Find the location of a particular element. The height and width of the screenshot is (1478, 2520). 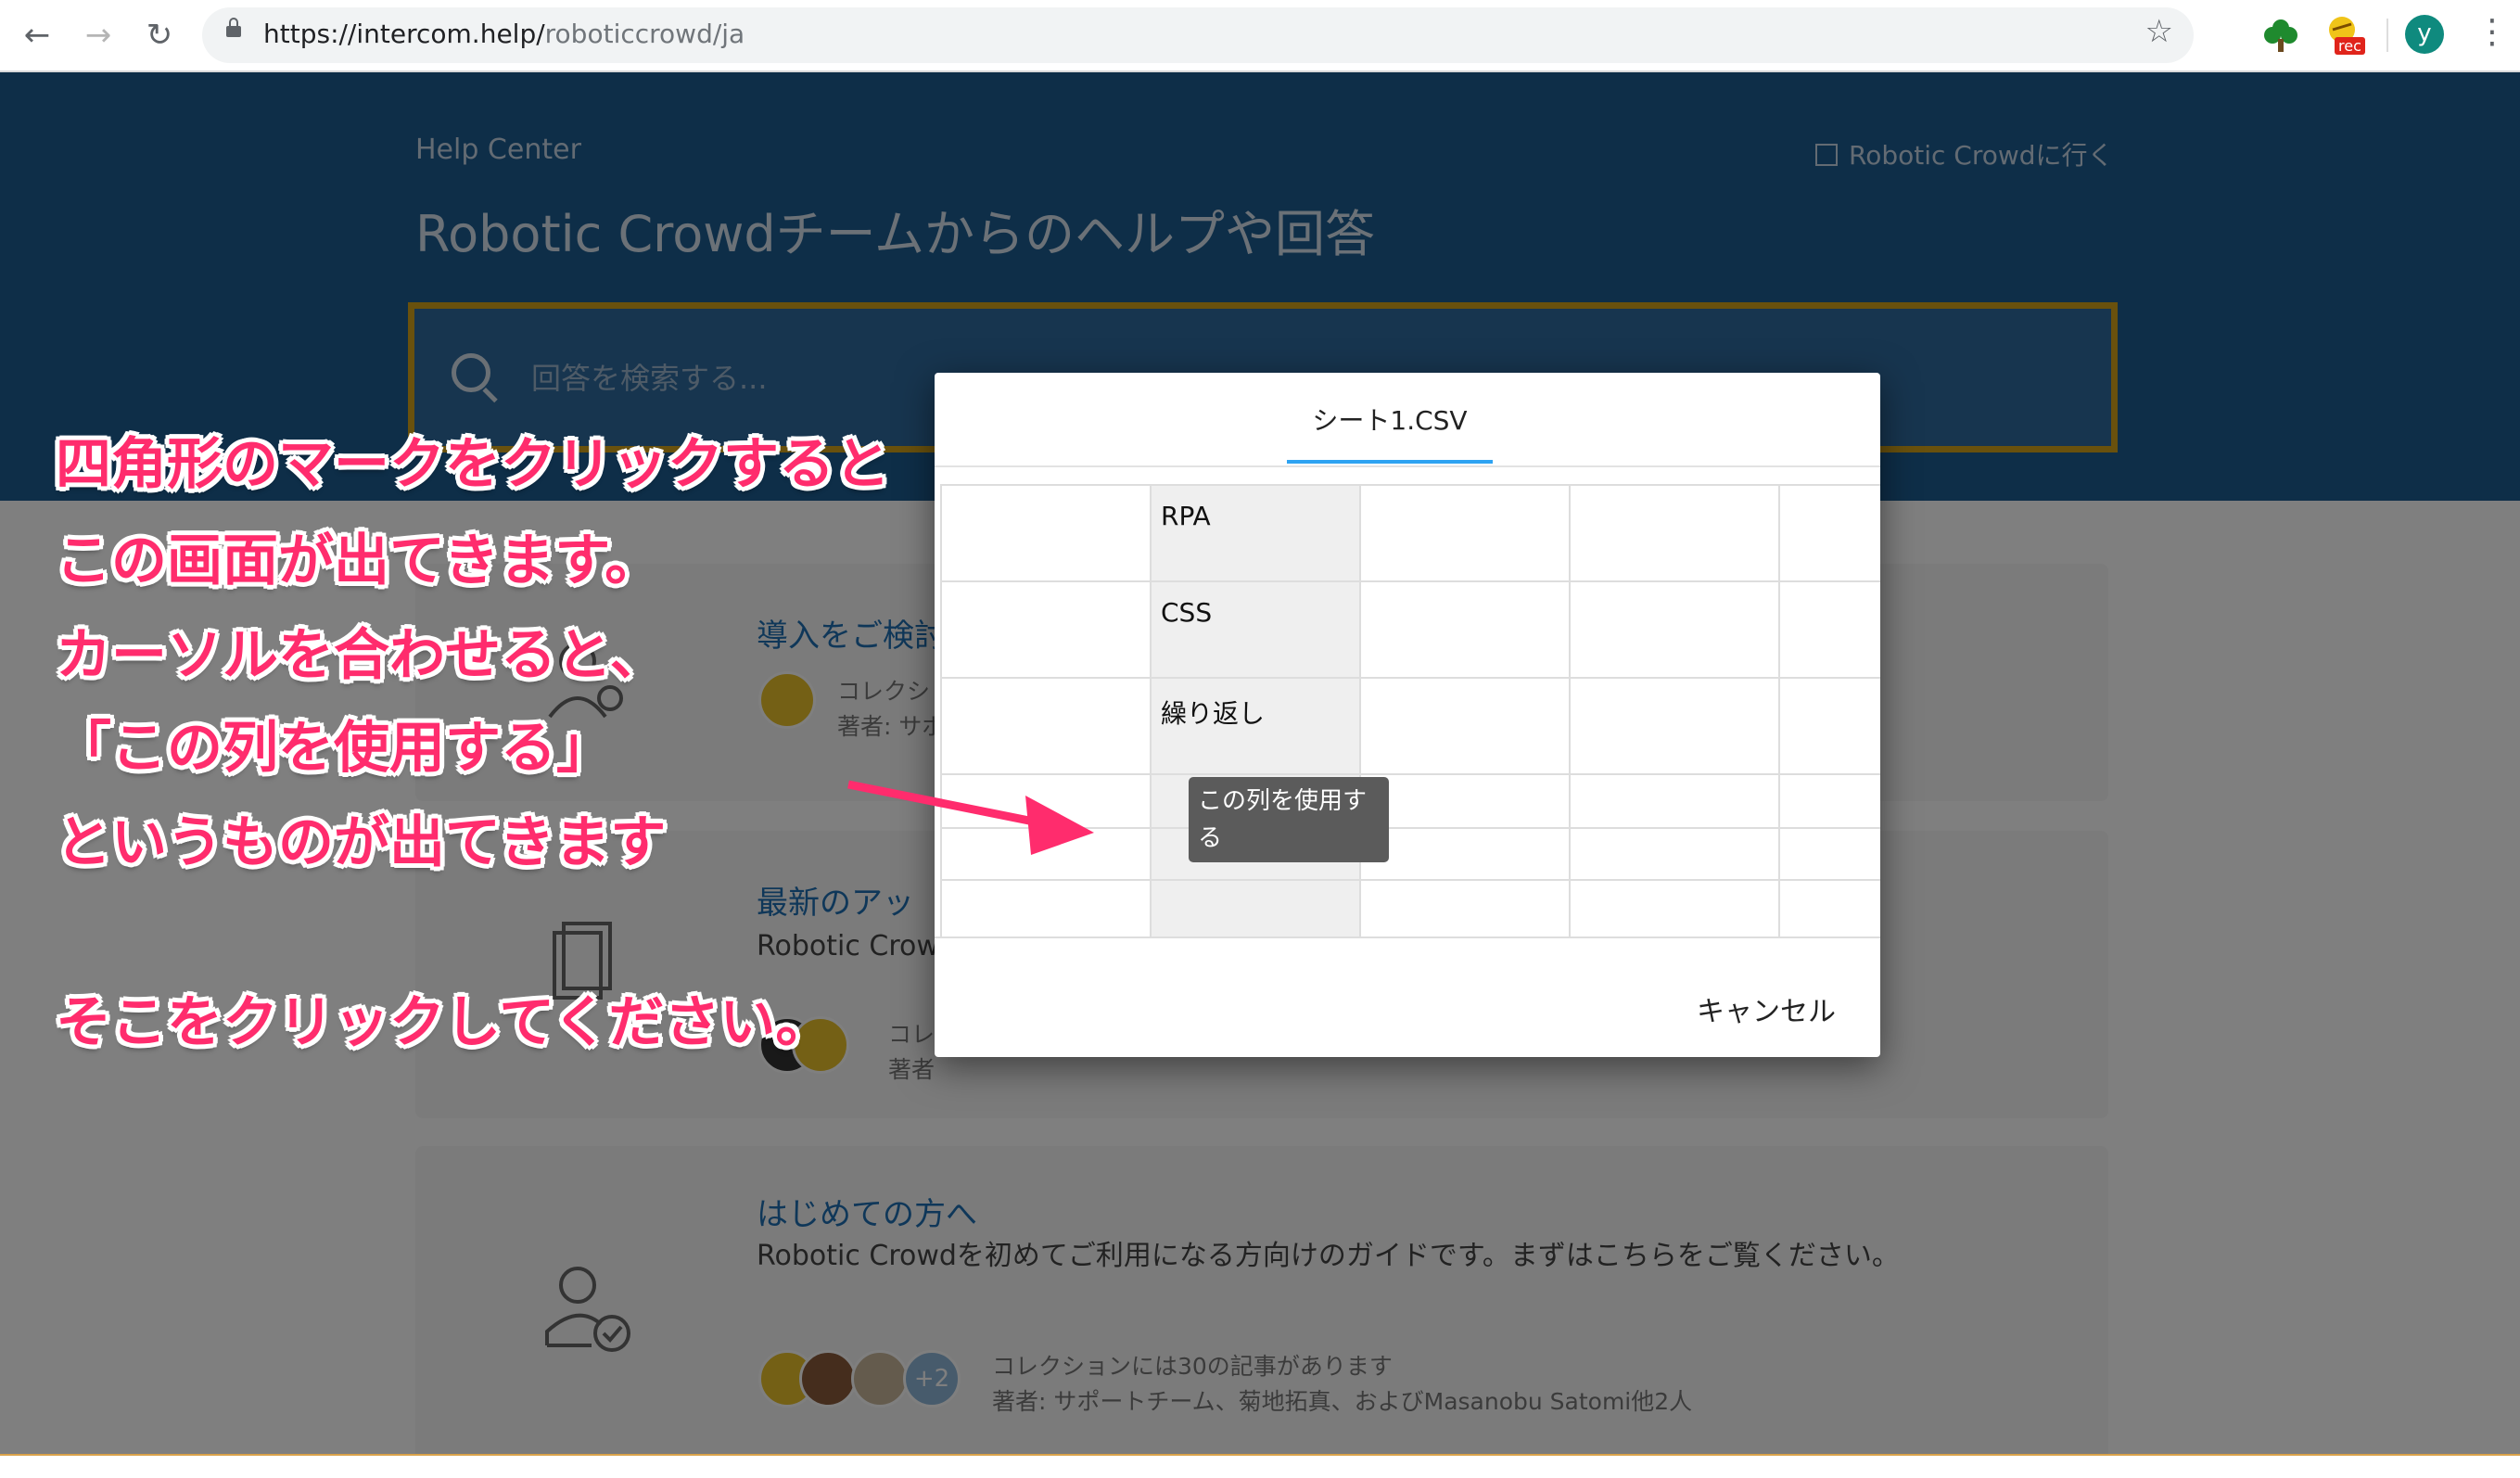

annotation-line: 「この列を使用する」 is located at coordinates (334, 748).